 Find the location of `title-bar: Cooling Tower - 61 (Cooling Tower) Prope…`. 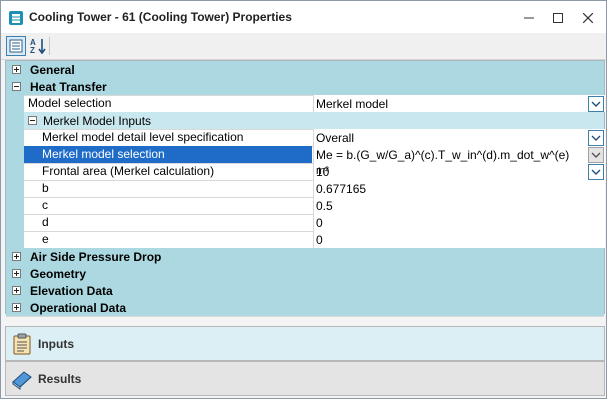

title-bar: Cooling Tower - 61 (Cooling Tower) Prope… is located at coordinates (303, 17).